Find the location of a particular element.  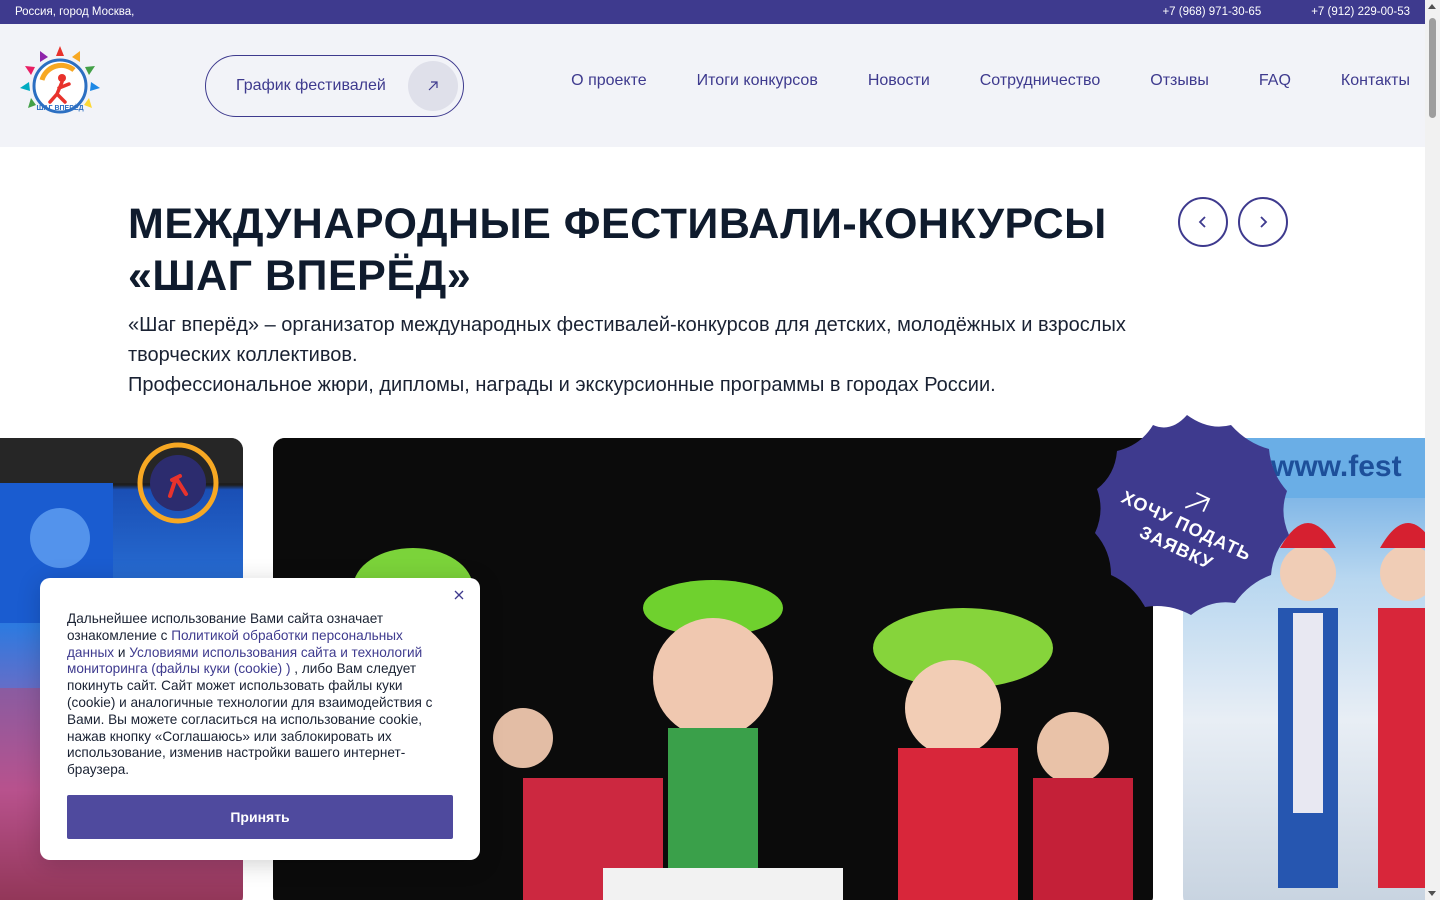

chevron-right-icon is located at coordinates (1264, 222).